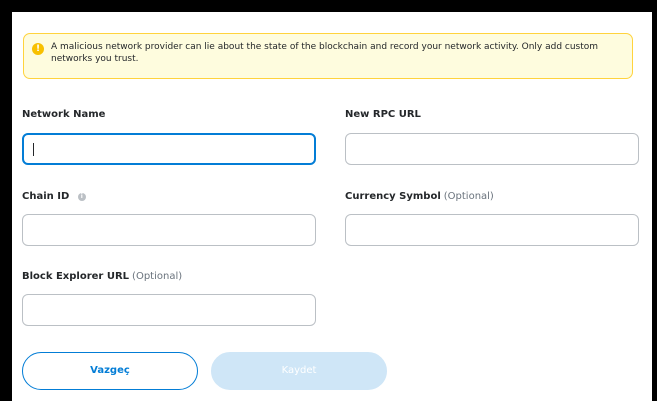 This screenshot has height=401, width=657. I want to click on chain-id-label: Chain ID i, so click(54, 197).